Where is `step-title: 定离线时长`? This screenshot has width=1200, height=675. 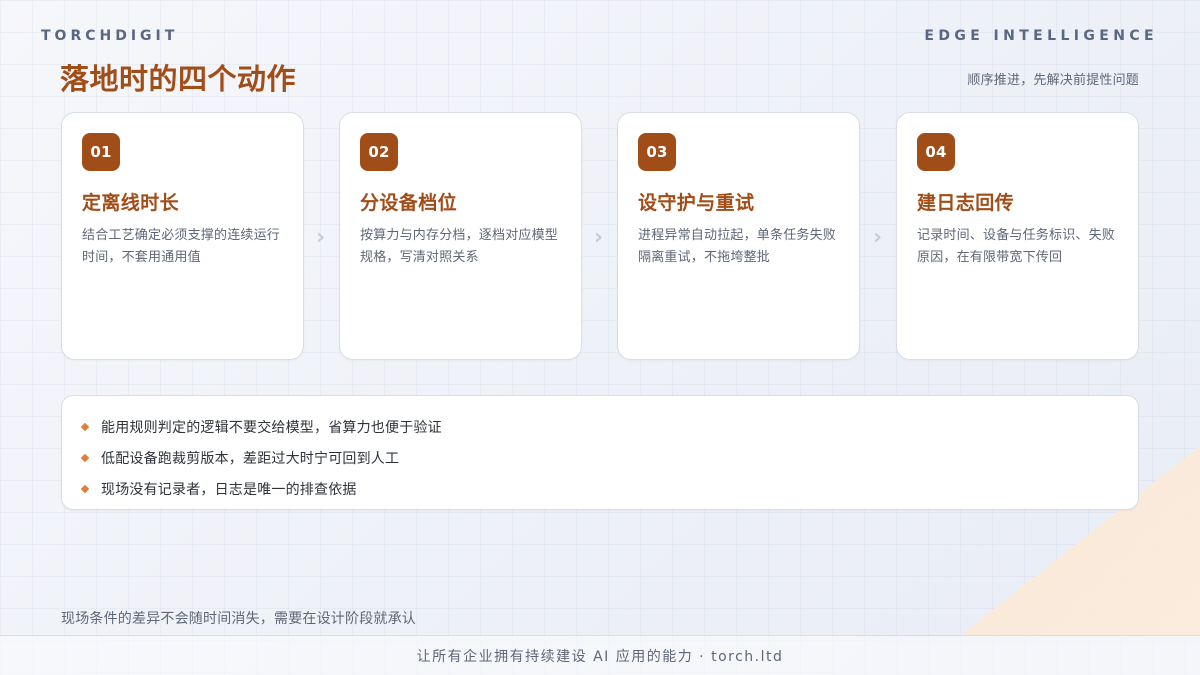 step-title: 定离线时长 is located at coordinates (131, 203).